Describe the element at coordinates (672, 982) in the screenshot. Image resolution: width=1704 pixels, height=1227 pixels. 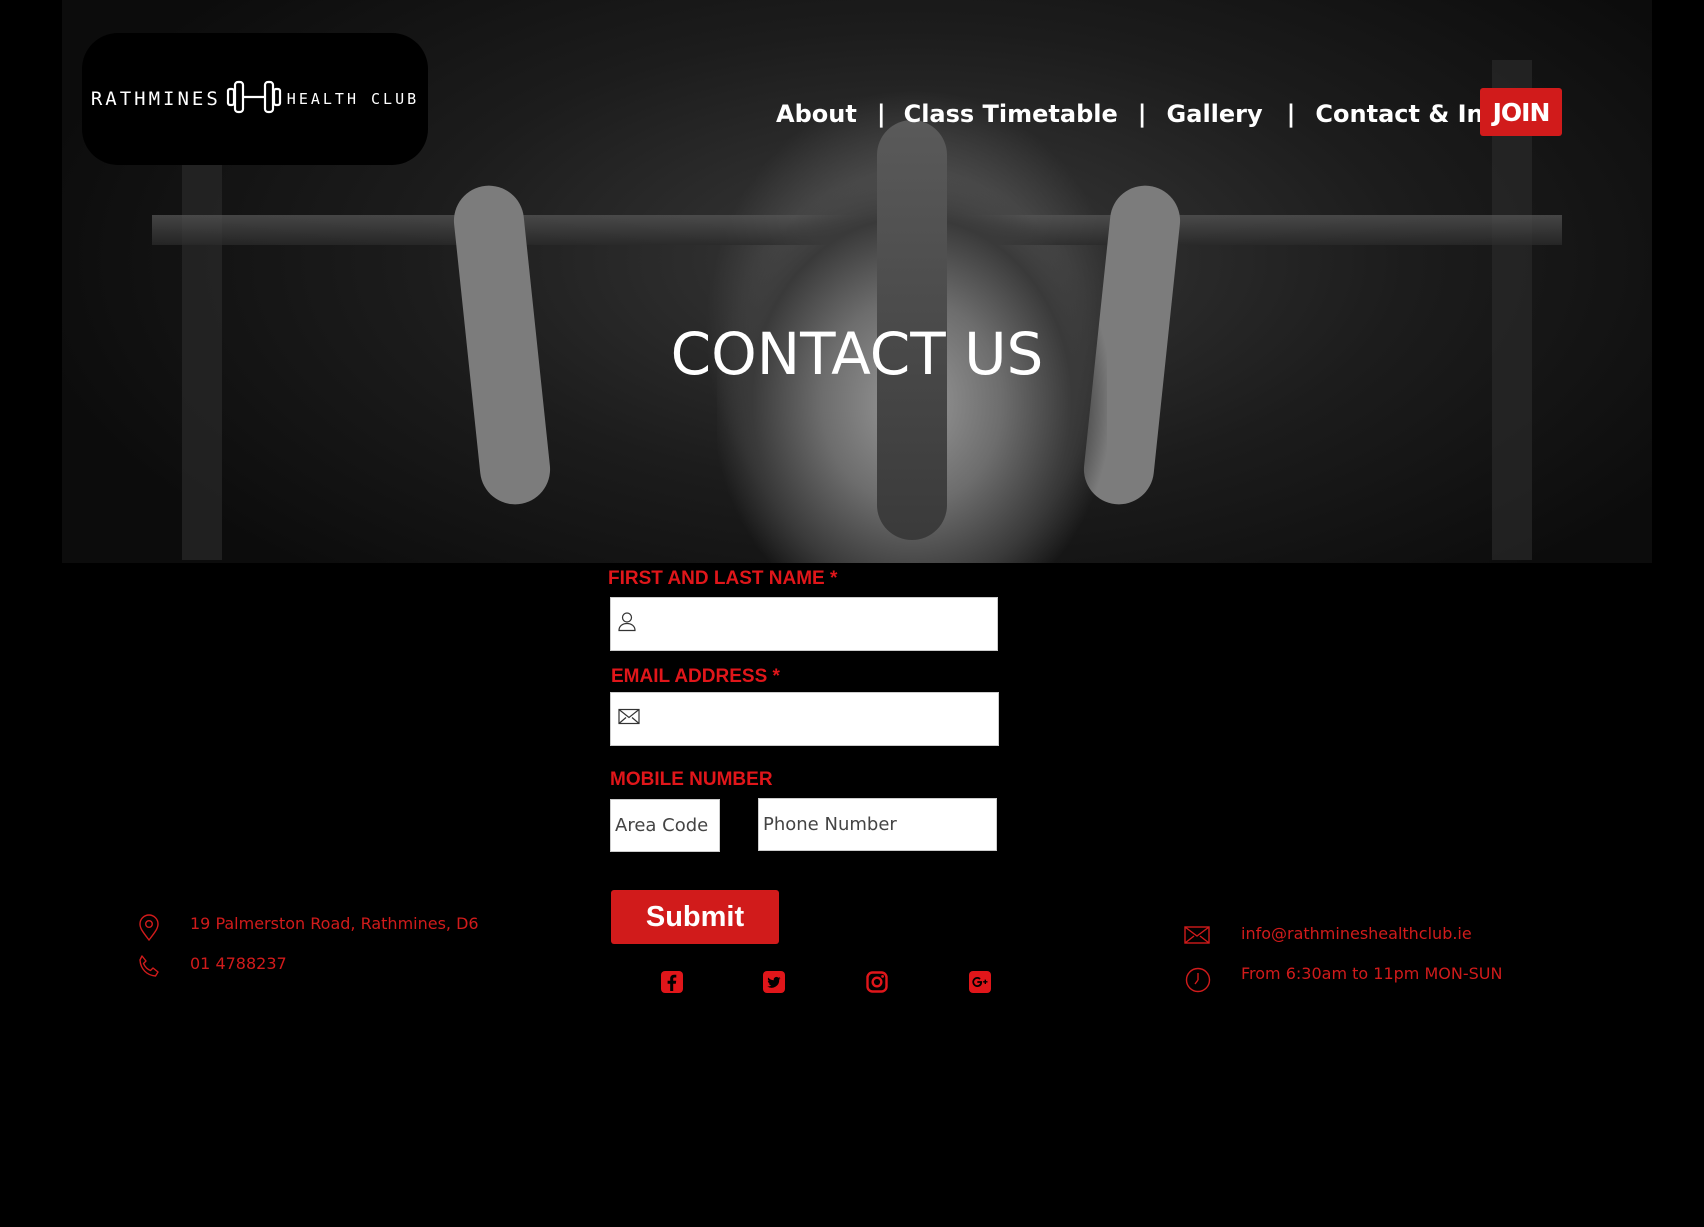
I see `facebook-icon` at that location.